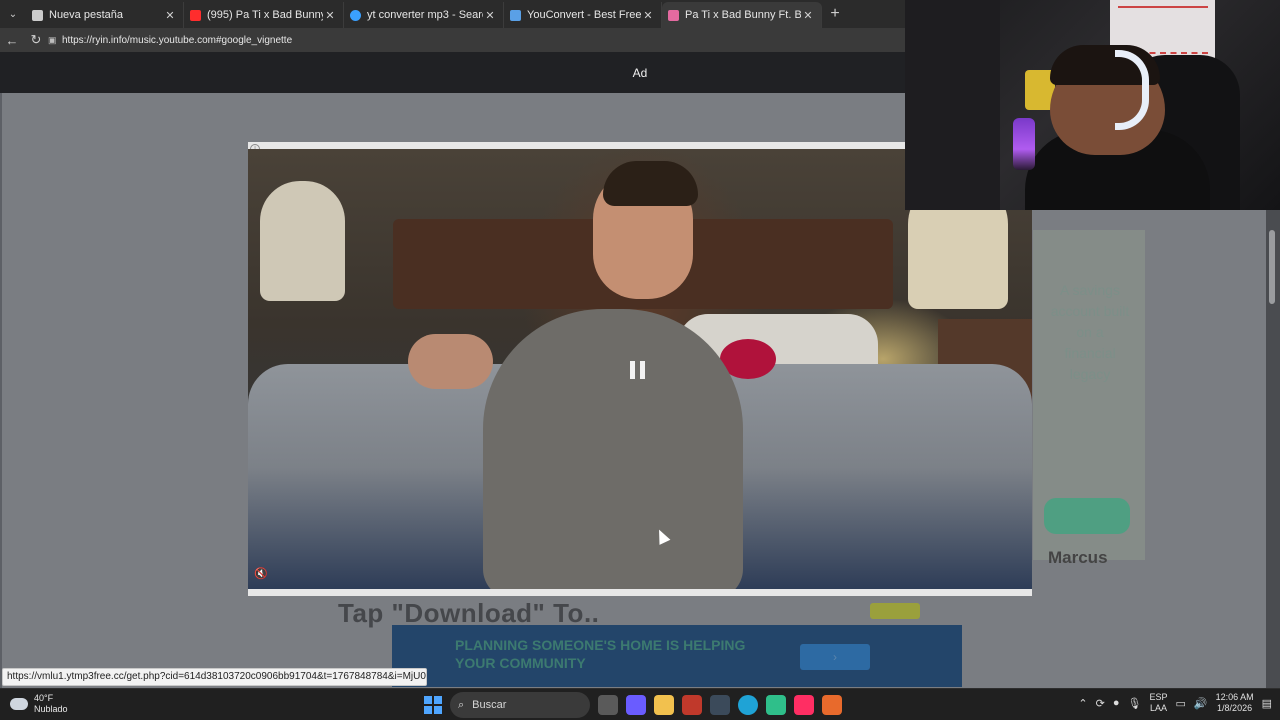 The width and height of the screenshot is (1280, 720). I want to click on tab-nueva-pestana: Nueva pestaña ✕, so click(105, 15).